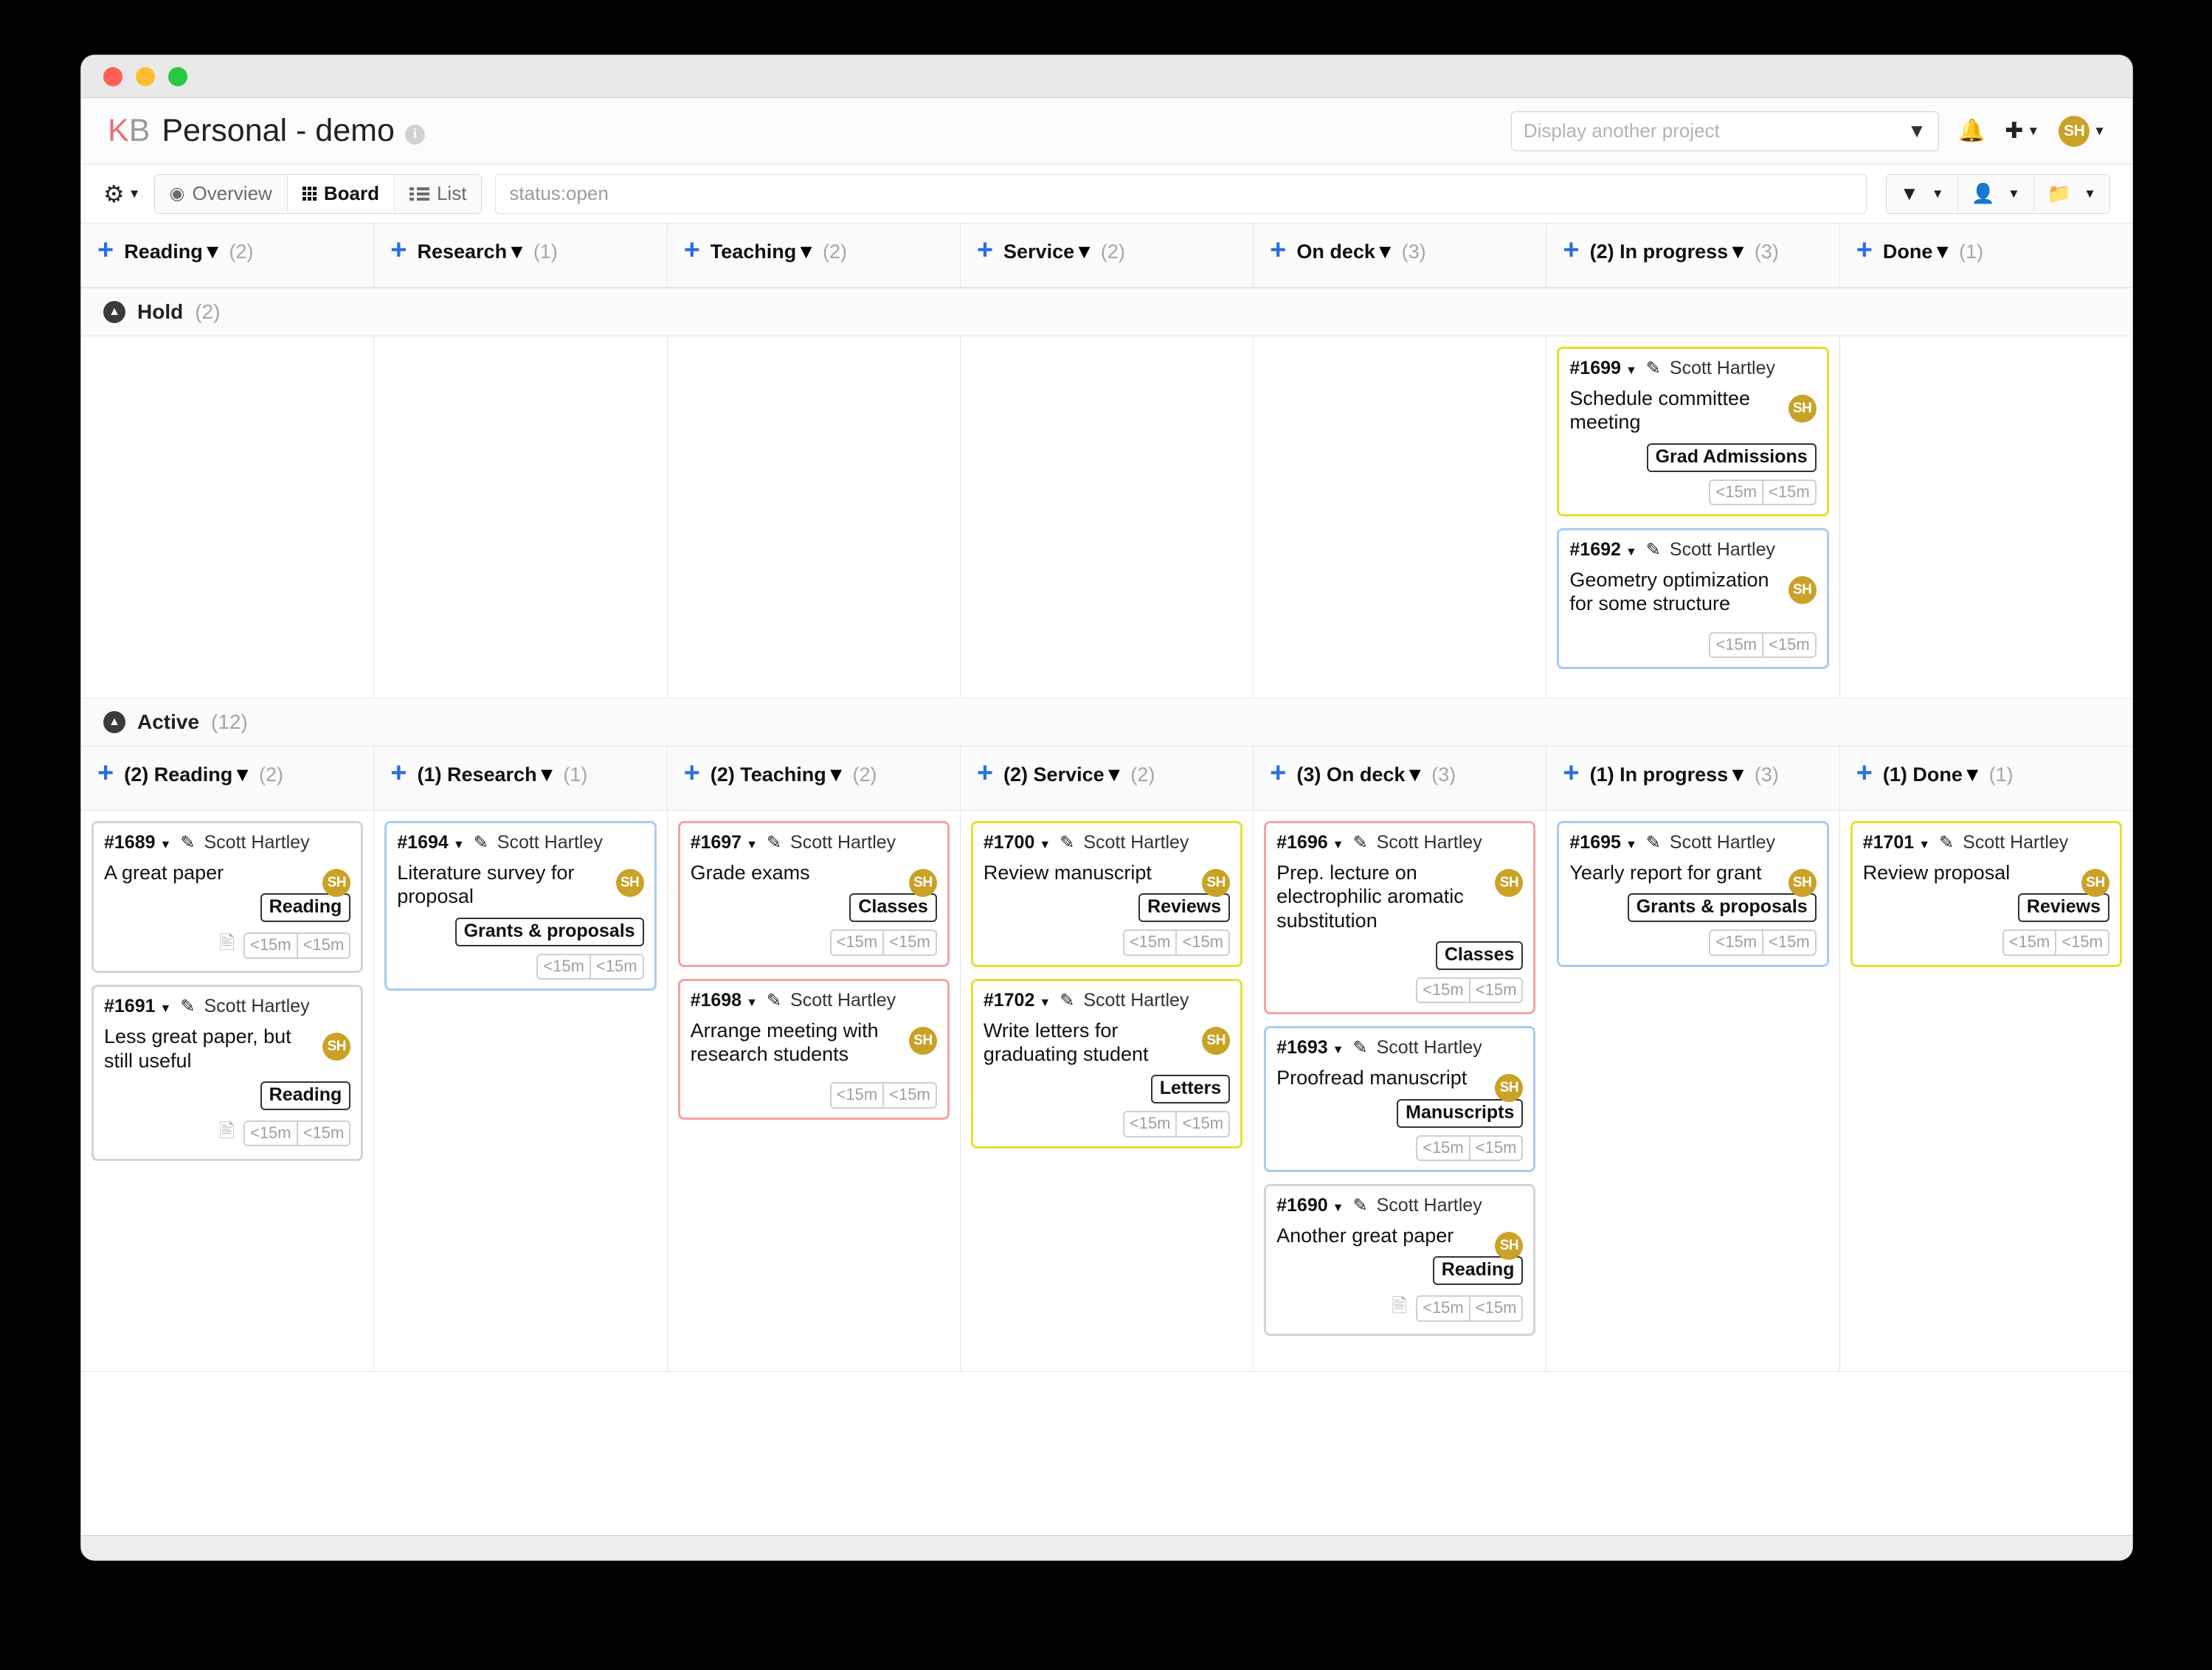 The height and width of the screenshot is (1670, 2212). What do you see at coordinates (112, 76) in the screenshot?
I see `close-window-button` at bounding box center [112, 76].